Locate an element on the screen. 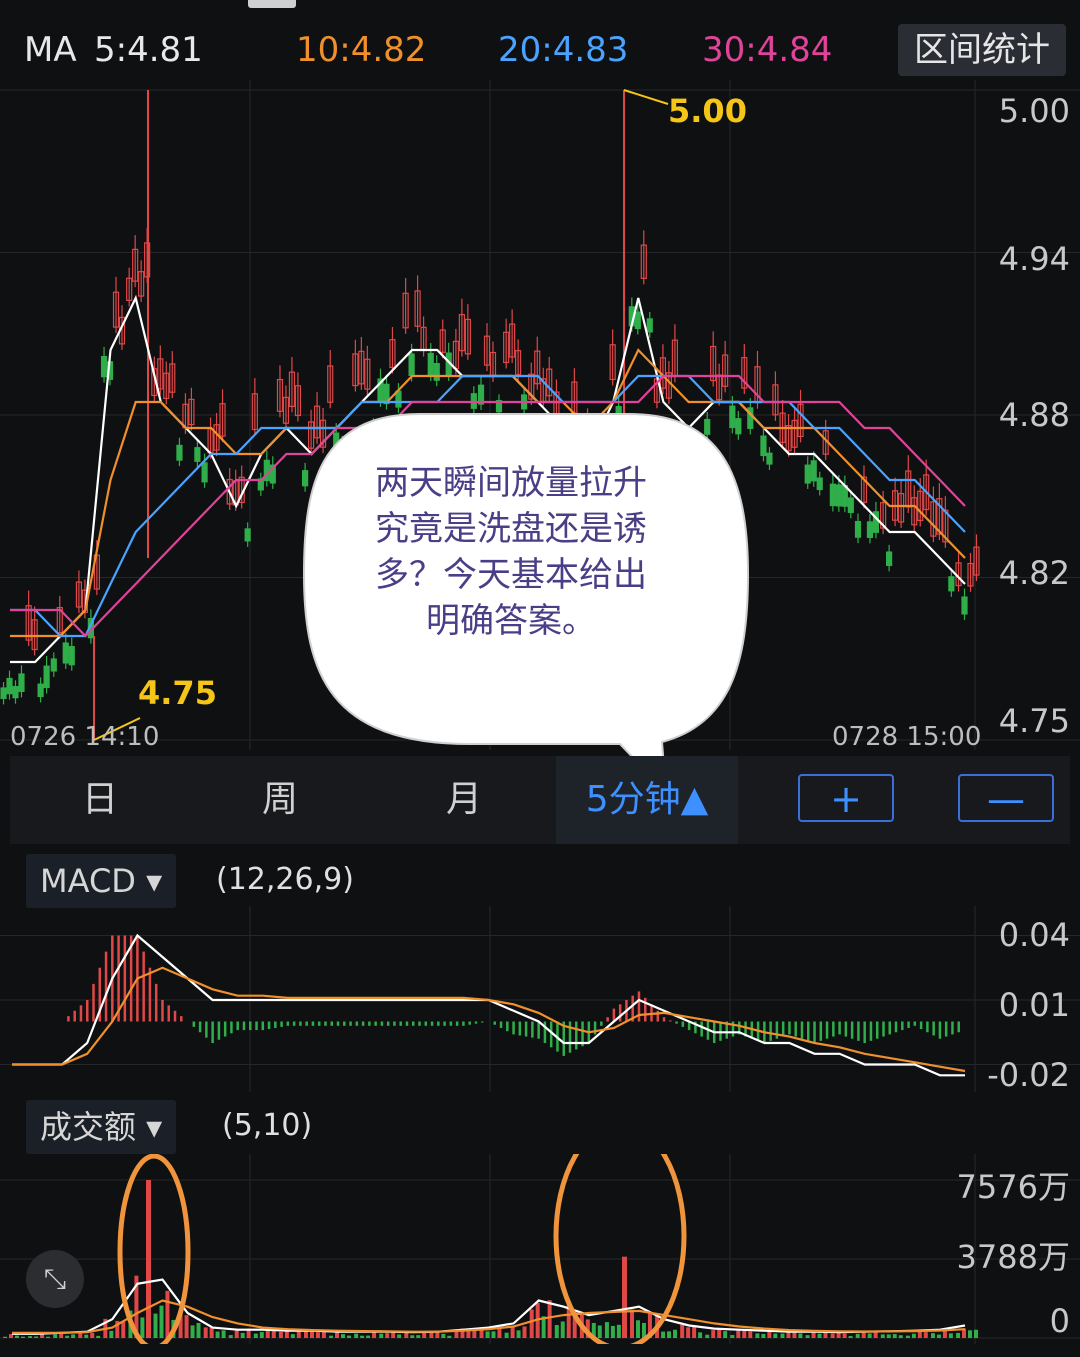 This screenshot has height=1357, width=1080. ma-label: MA is located at coordinates (50, 50).